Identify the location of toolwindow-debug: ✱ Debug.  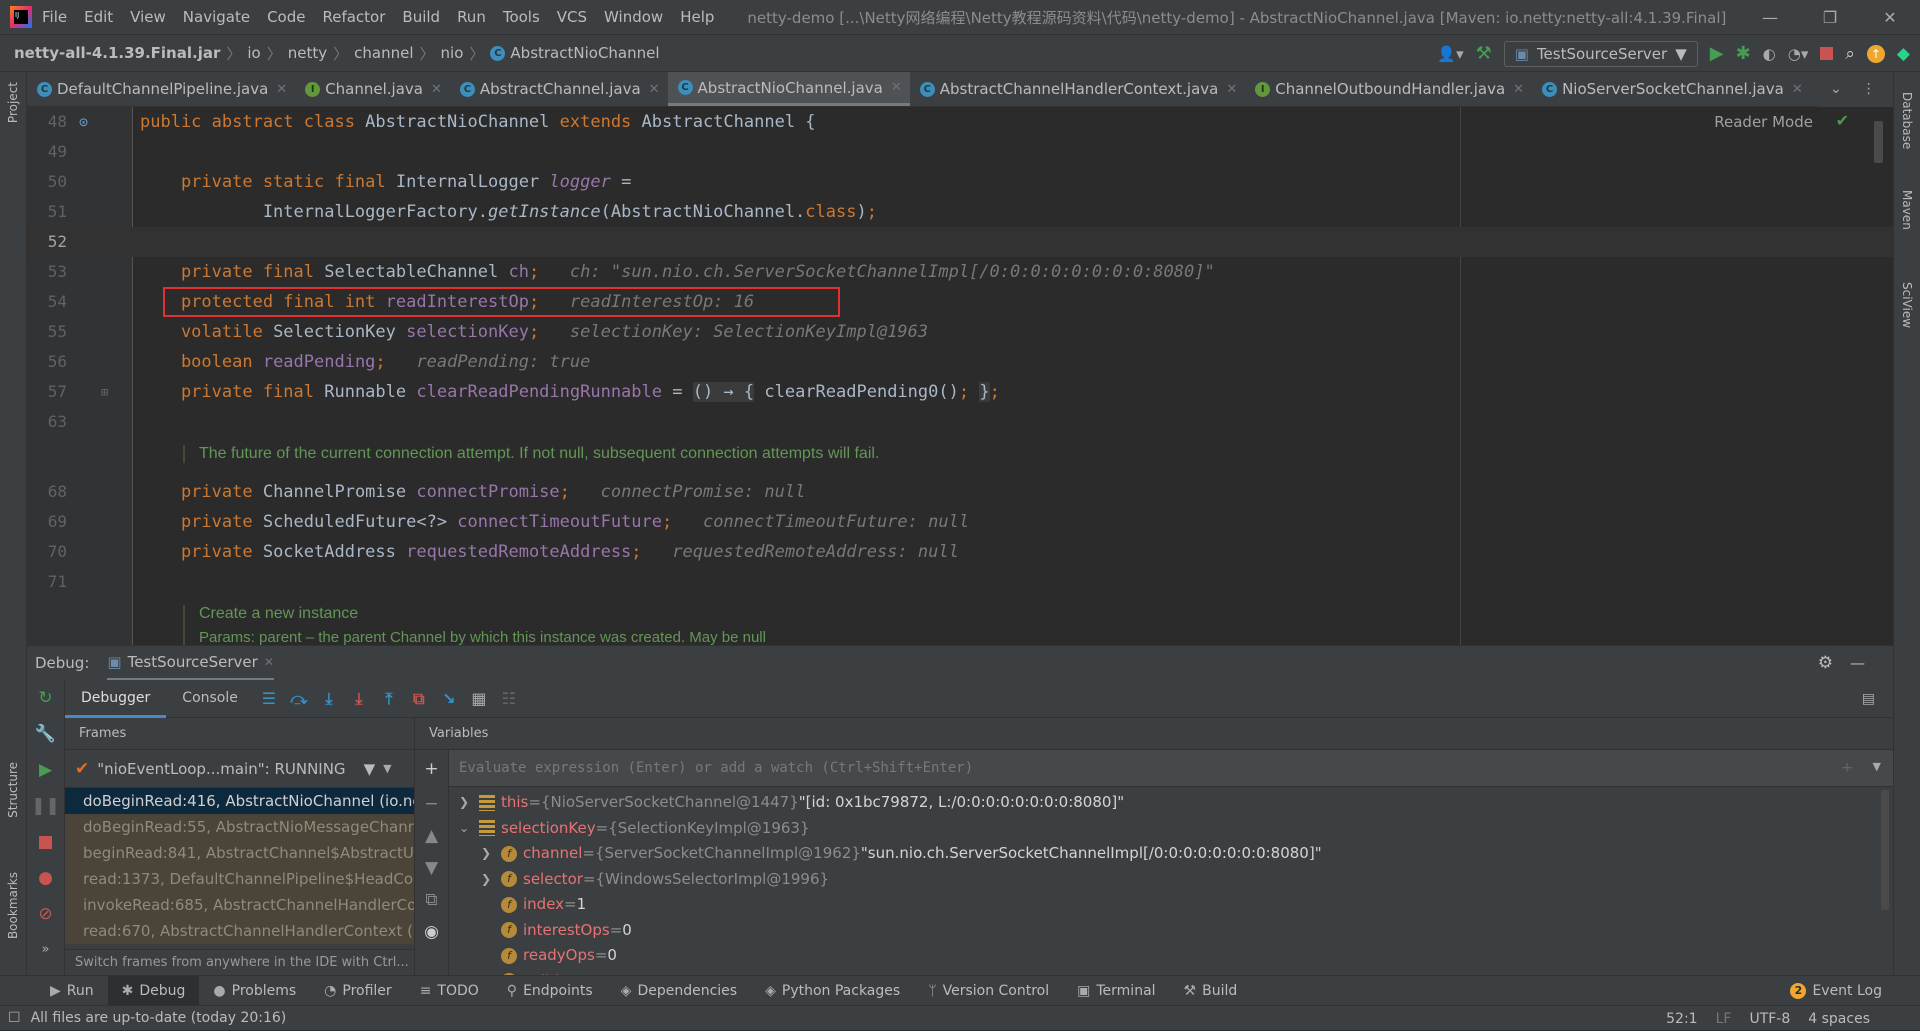
(153, 990).